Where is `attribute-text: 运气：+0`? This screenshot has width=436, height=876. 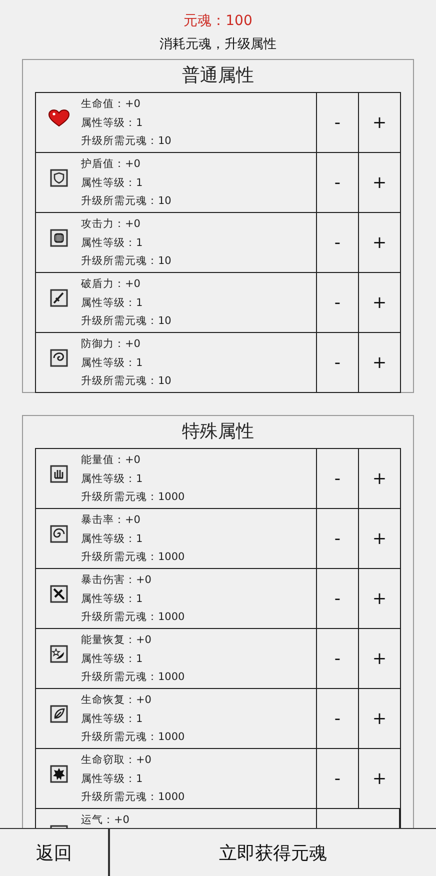
attribute-text: 运气：+0 is located at coordinates (105, 820).